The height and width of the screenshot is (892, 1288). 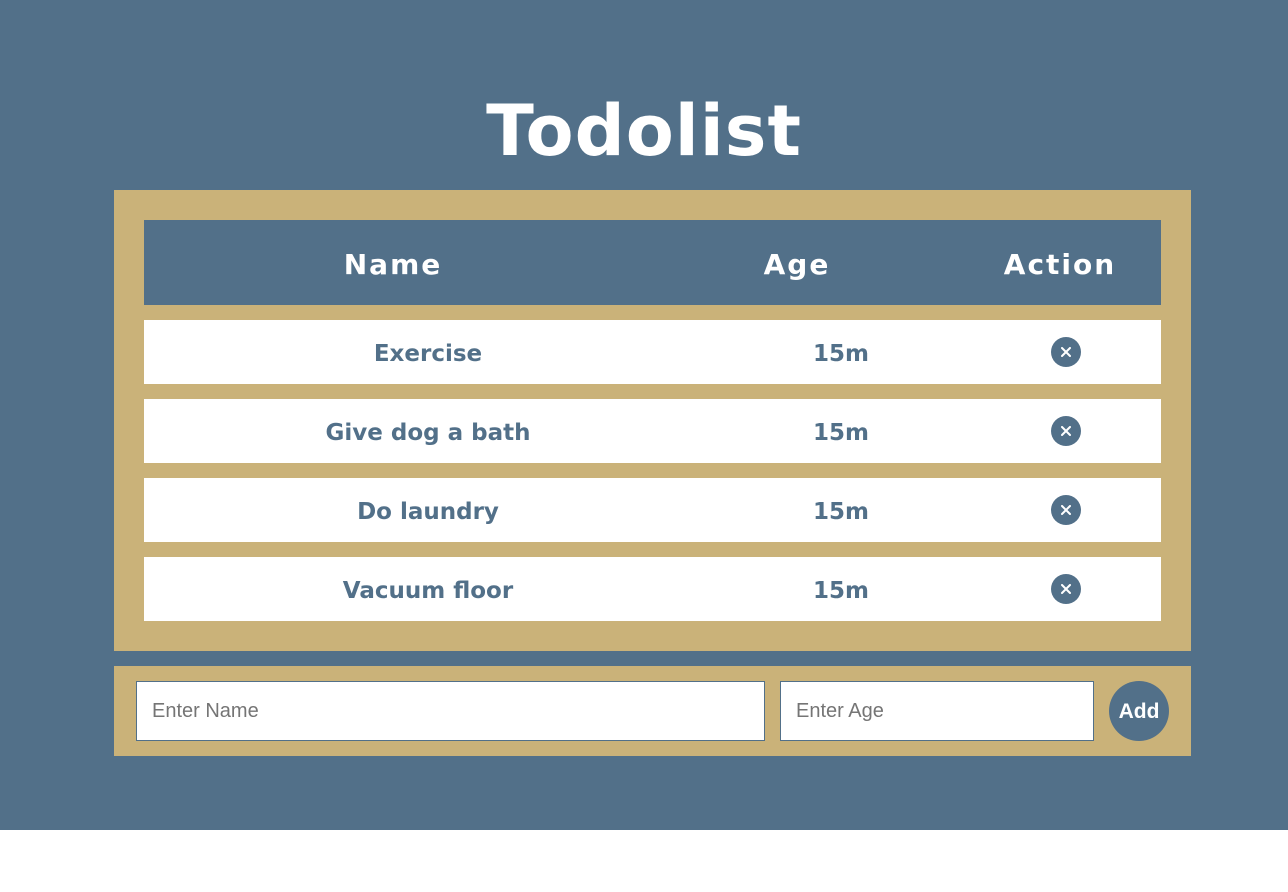 I want to click on add-todo-form: Add, so click(x=652, y=711).